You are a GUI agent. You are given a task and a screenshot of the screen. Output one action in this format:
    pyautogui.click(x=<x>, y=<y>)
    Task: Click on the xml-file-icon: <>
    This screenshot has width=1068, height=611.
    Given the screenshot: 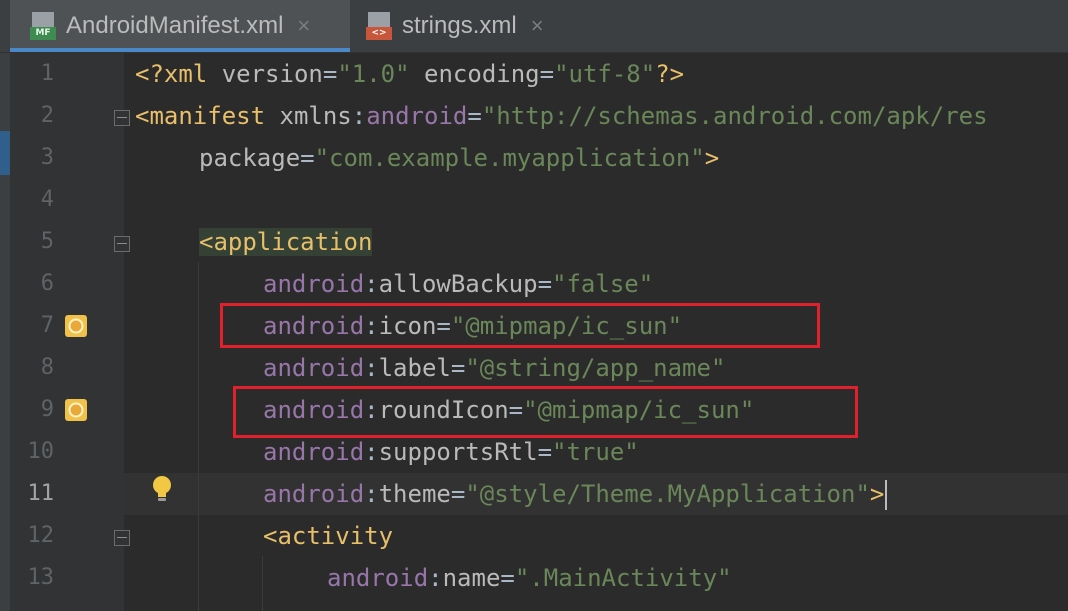 What is the action you would take?
    pyautogui.click(x=380, y=26)
    